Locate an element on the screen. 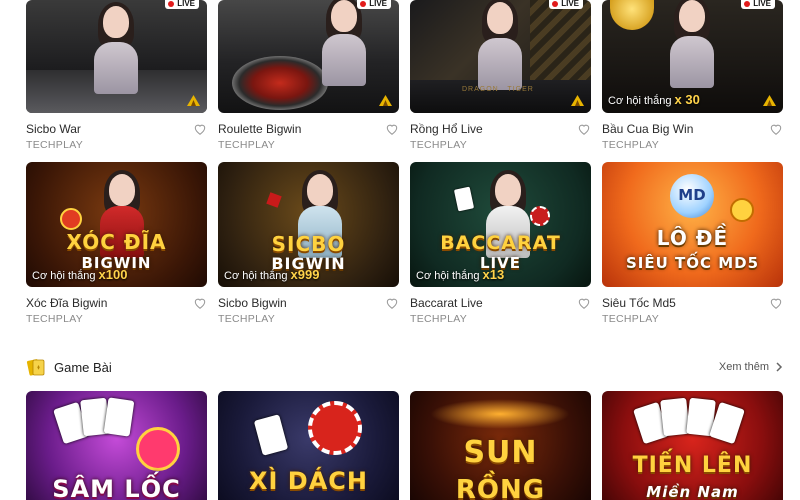  game-title: Baccarat Live is located at coordinates (446, 303).